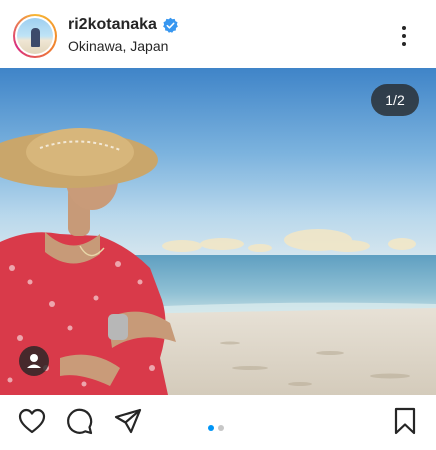  Describe the element at coordinates (404, 36) in the screenshot. I see `more-options-icon` at that location.